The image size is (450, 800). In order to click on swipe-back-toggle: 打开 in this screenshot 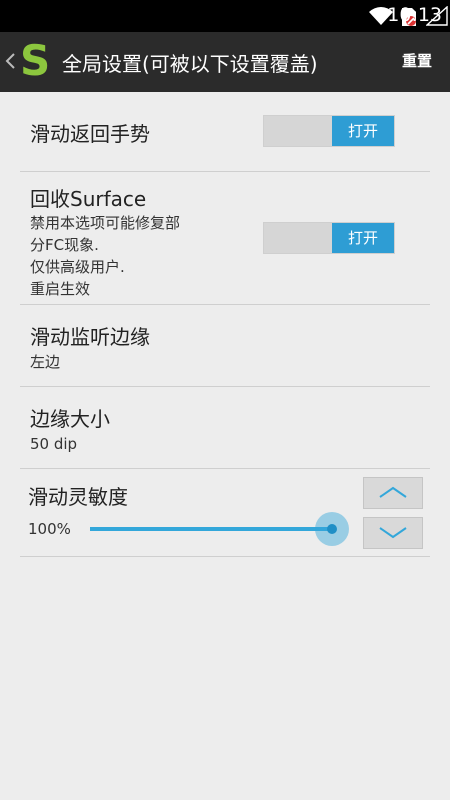, I will do `click(329, 131)`.